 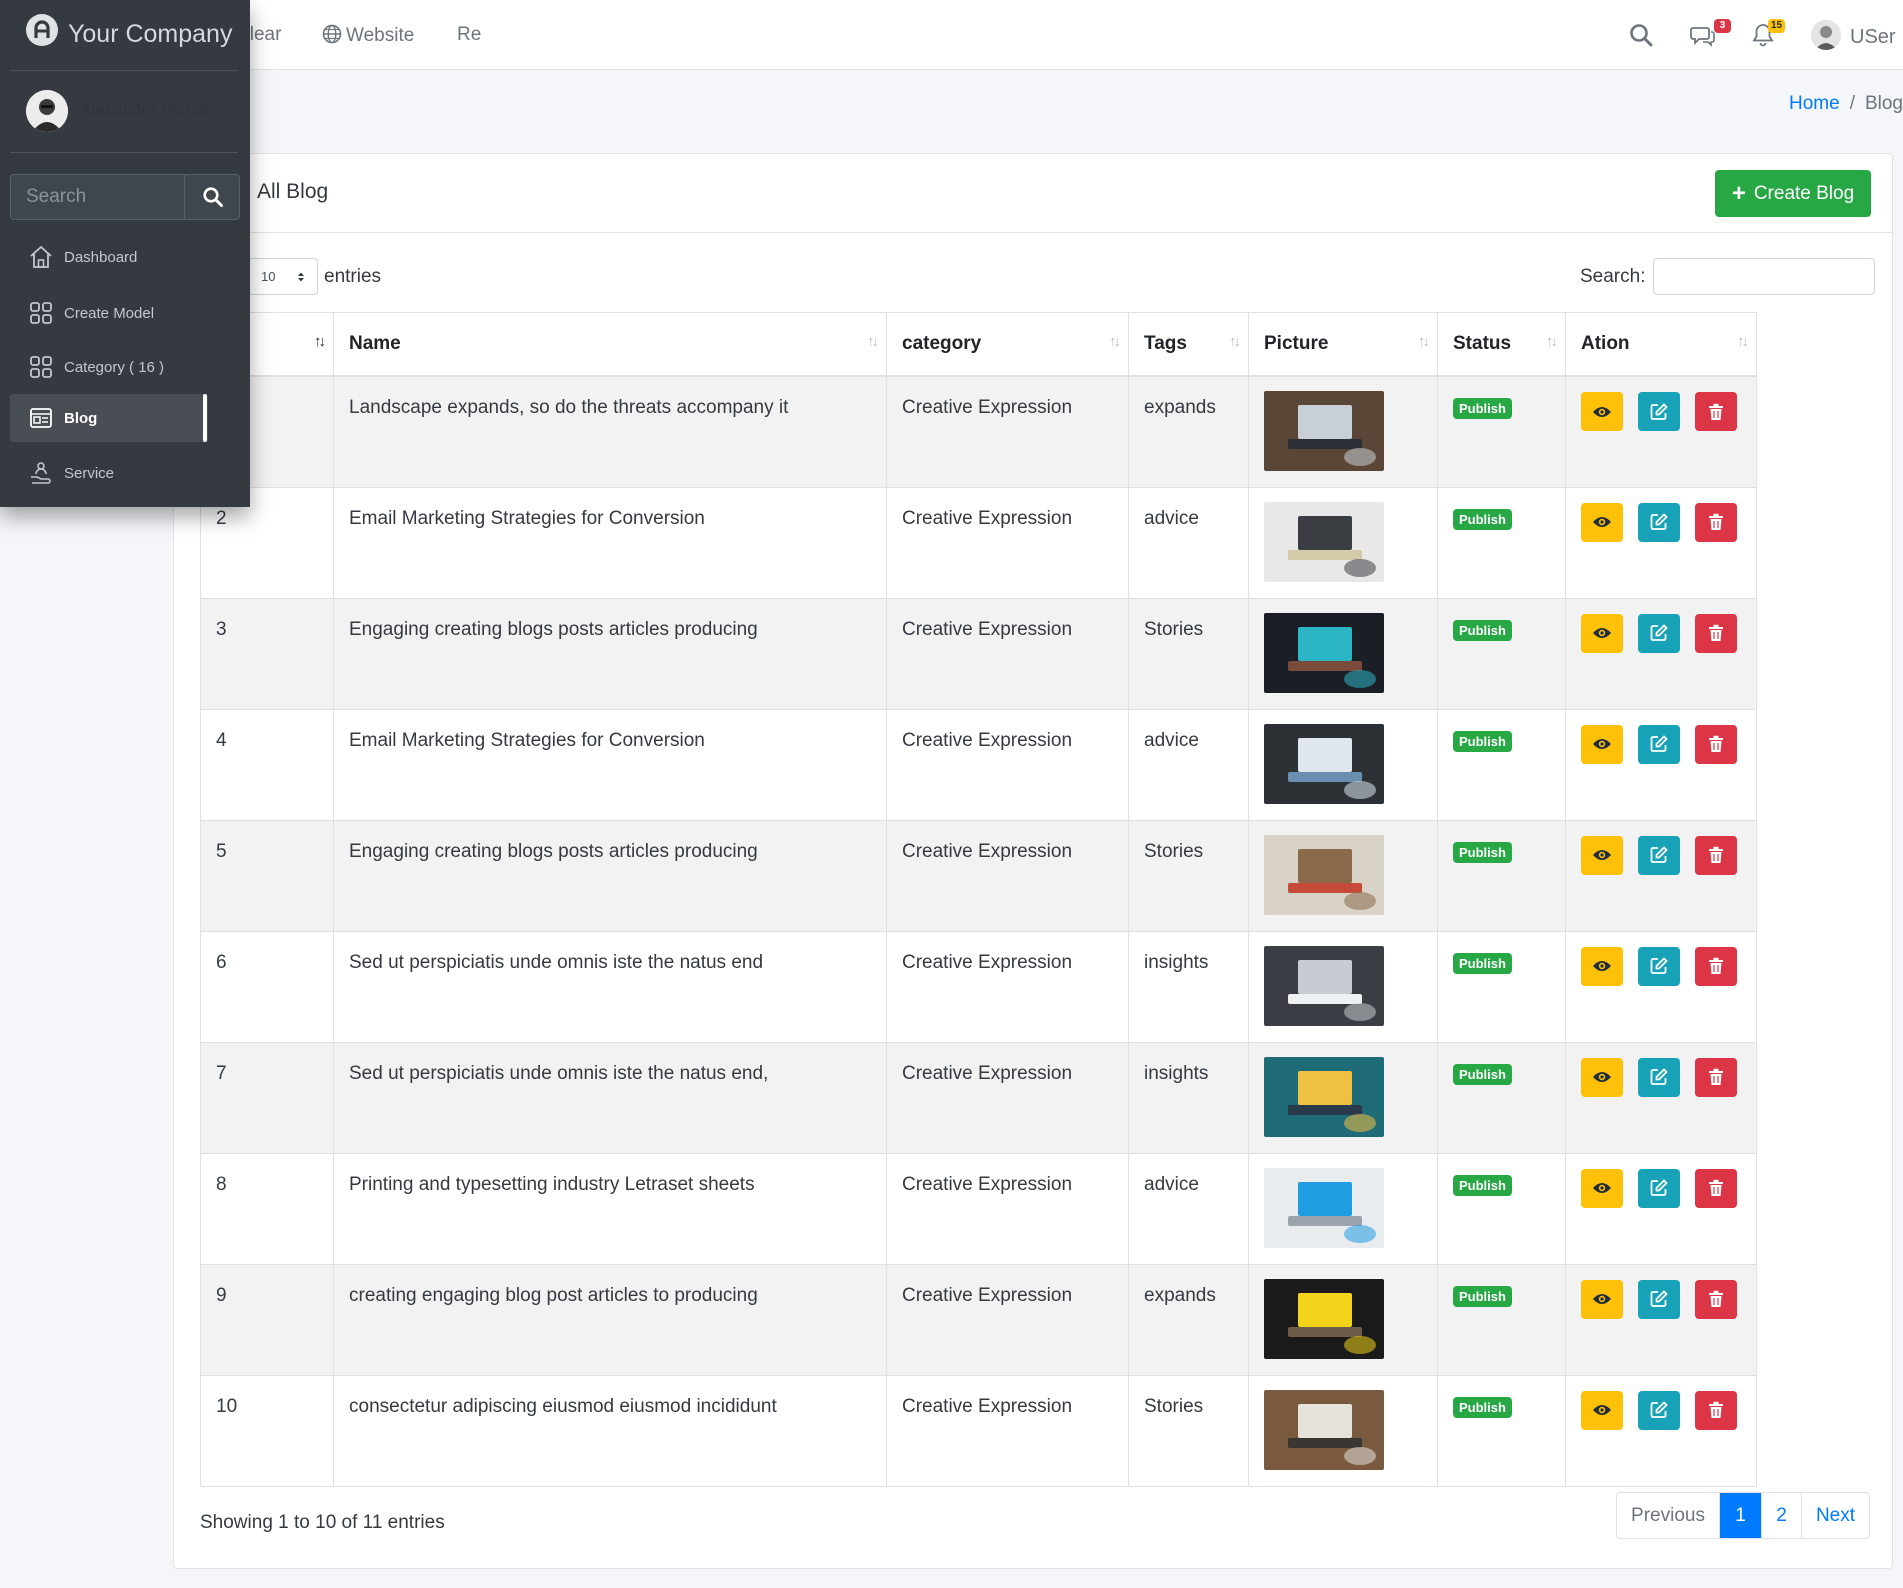 I want to click on pagination-page-1: 1, so click(x=1740, y=1515).